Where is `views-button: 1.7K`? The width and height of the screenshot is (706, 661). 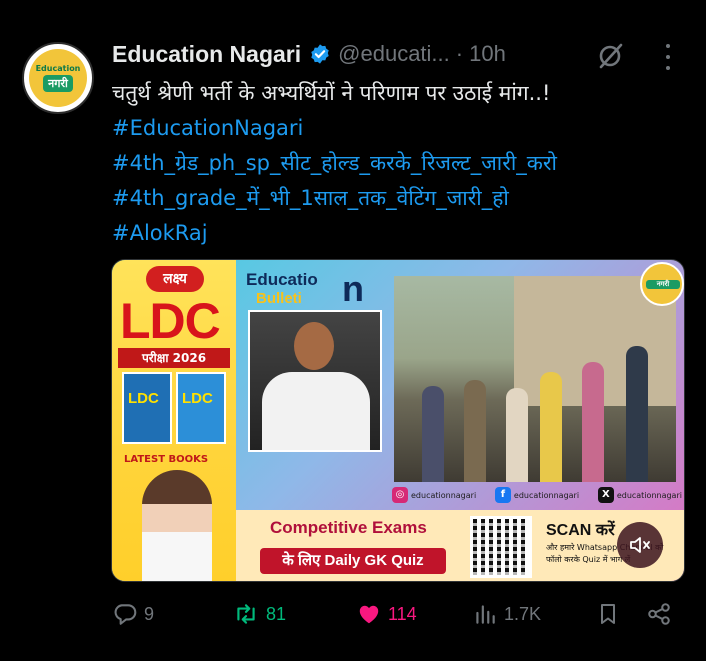
views-button: 1.7K is located at coordinates (506, 614).